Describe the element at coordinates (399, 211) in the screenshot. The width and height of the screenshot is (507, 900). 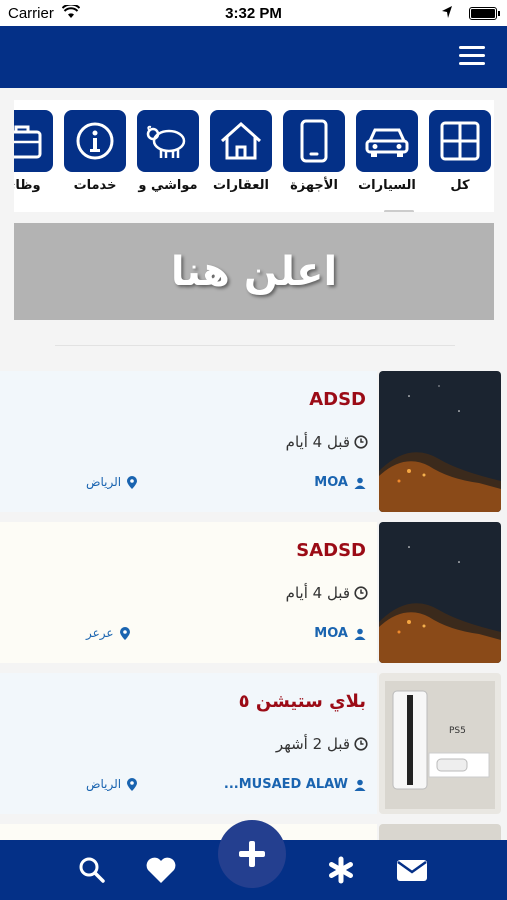
I see `scroll-indicator` at that location.